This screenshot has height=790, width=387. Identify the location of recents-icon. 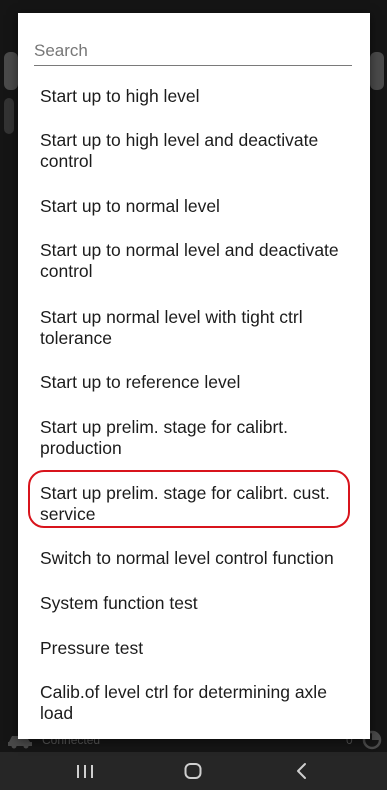
(85, 771).